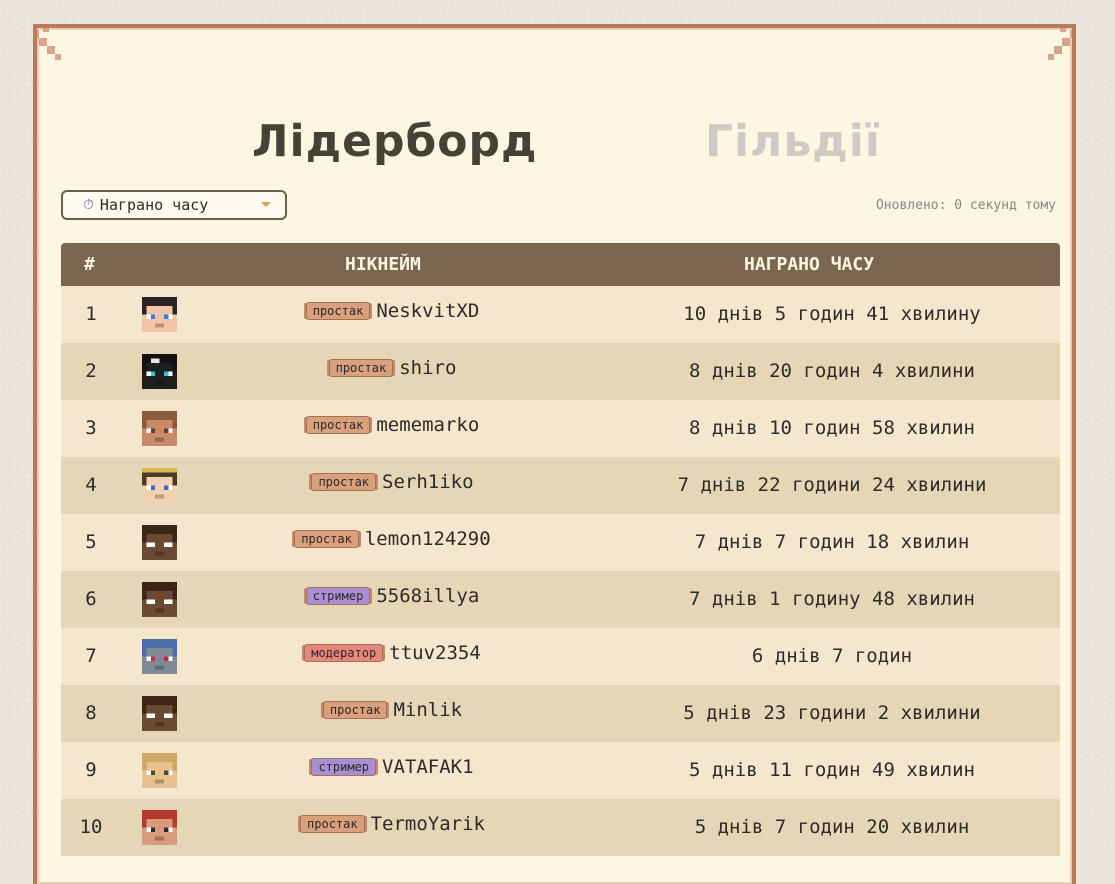 The height and width of the screenshot is (884, 1115). I want to click on player-nickname: shiro, so click(427, 368).